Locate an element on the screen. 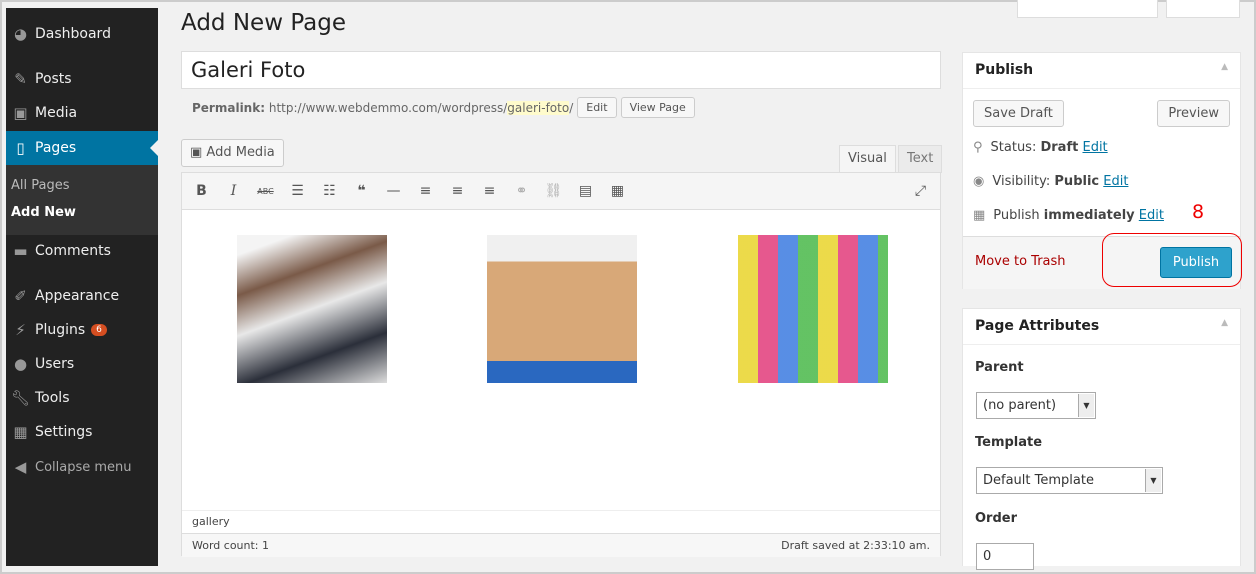  parent-select: (no parent) ▼ is located at coordinates (1036, 405).